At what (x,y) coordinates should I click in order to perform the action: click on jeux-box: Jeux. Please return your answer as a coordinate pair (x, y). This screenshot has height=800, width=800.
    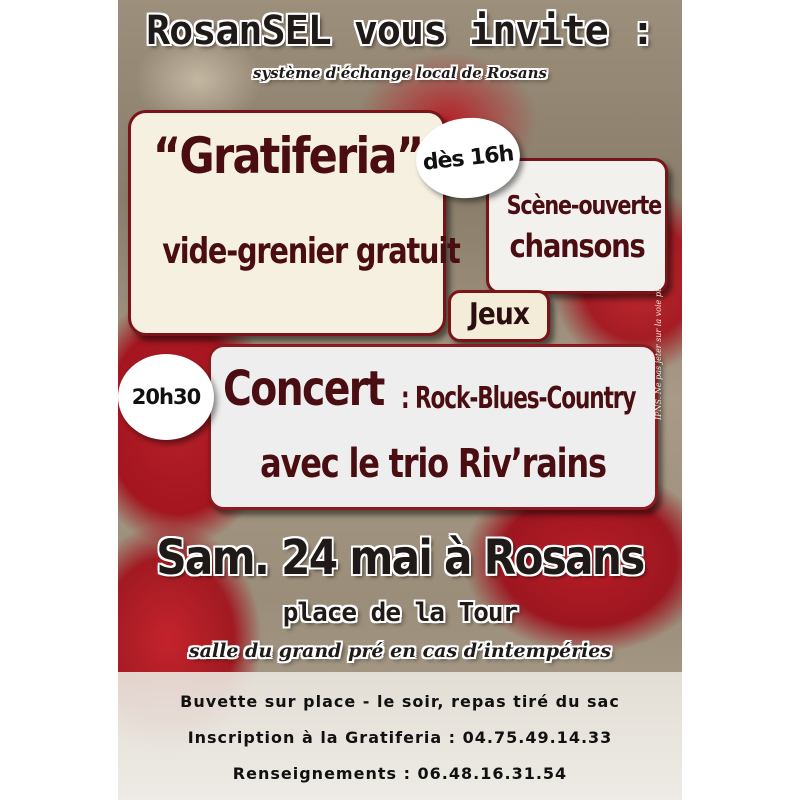
    Looking at the image, I should click on (499, 316).